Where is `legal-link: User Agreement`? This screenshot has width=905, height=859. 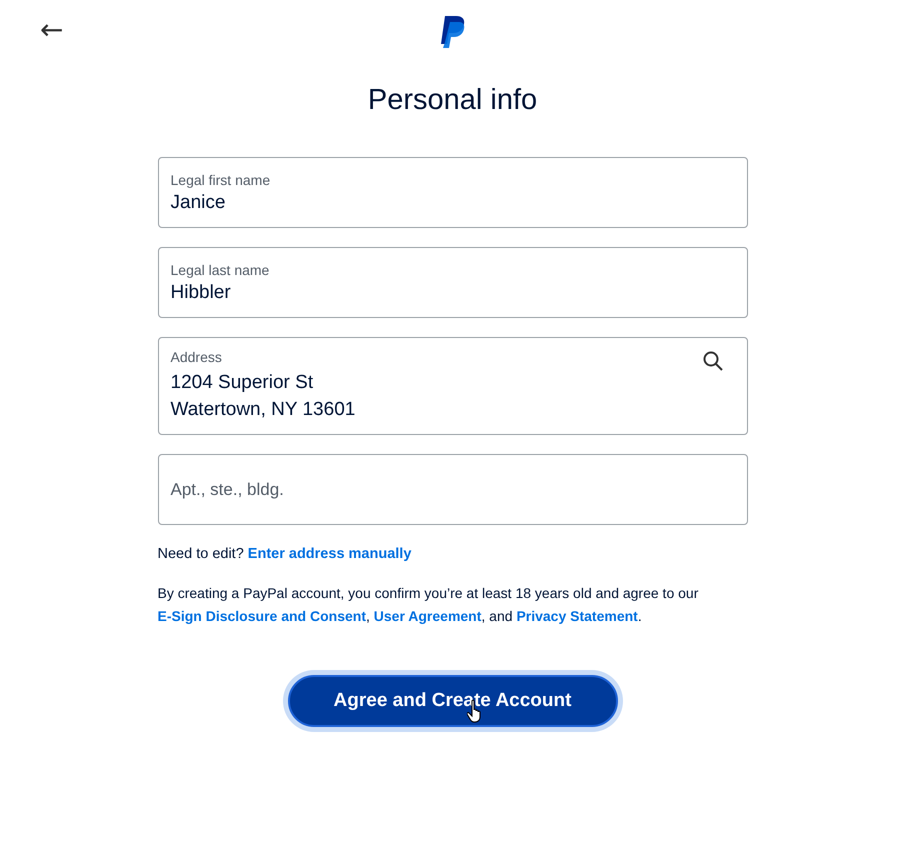 legal-link: User Agreement is located at coordinates (428, 616).